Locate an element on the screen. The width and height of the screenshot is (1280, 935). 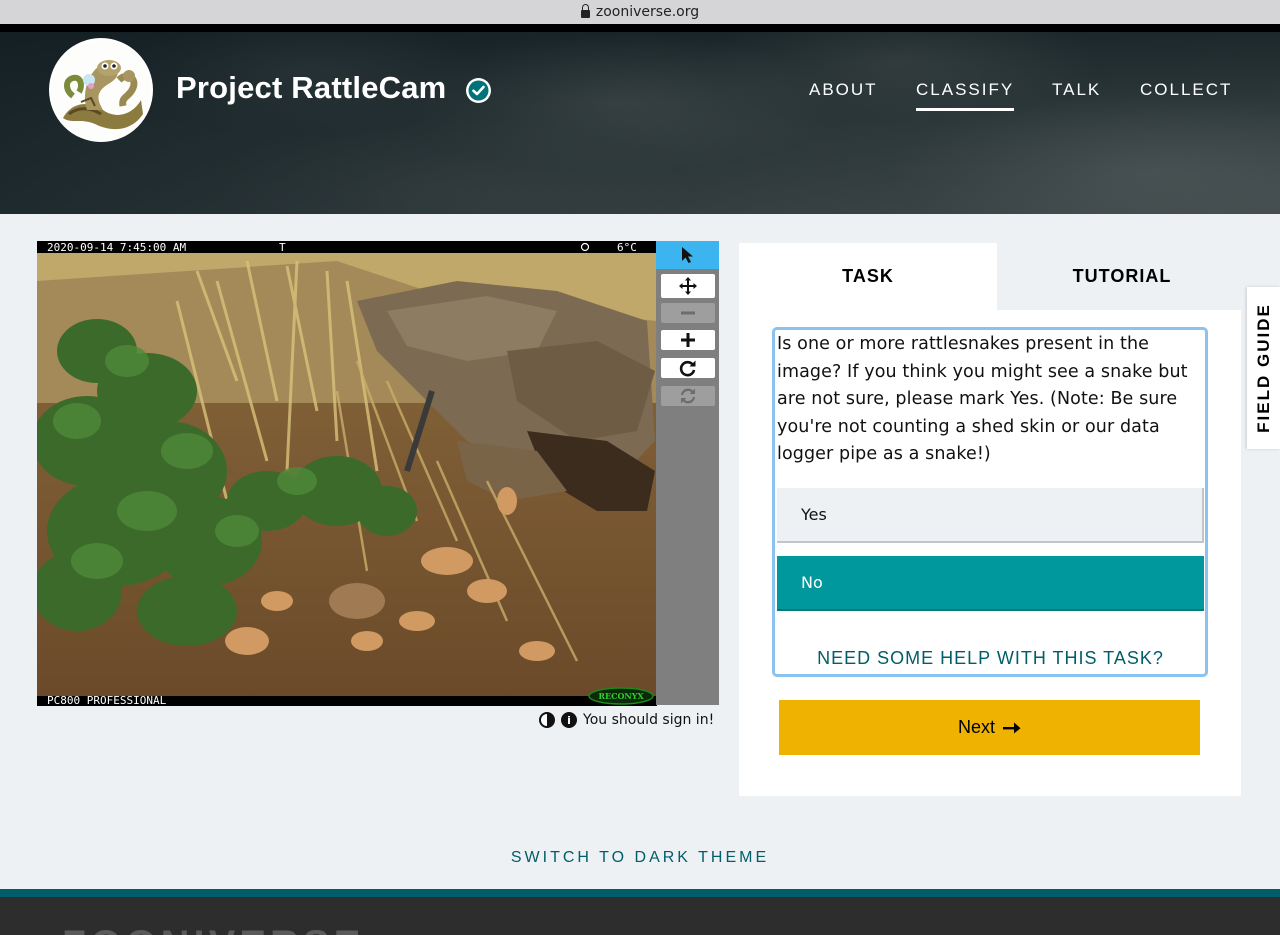
info-icon: i is located at coordinates (569, 720).